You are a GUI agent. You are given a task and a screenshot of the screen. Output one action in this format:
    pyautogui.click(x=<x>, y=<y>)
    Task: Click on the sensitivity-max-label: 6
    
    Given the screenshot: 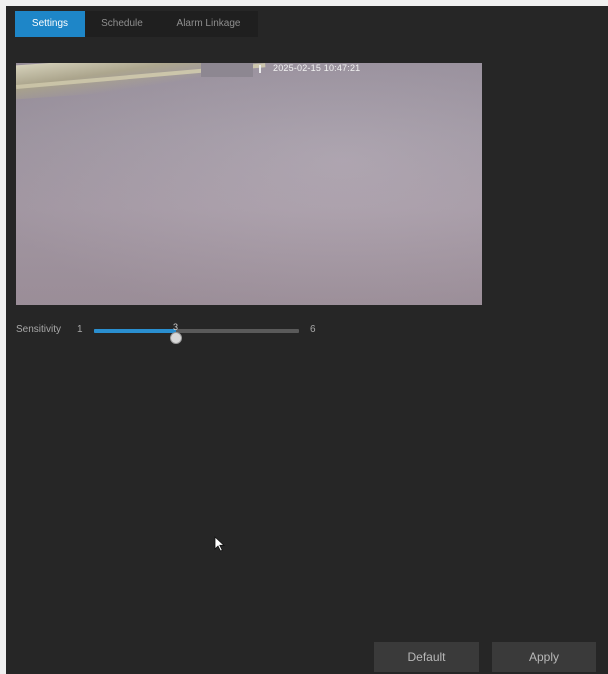 What is the action you would take?
    pyautogui.click(x=313, y=329)
    